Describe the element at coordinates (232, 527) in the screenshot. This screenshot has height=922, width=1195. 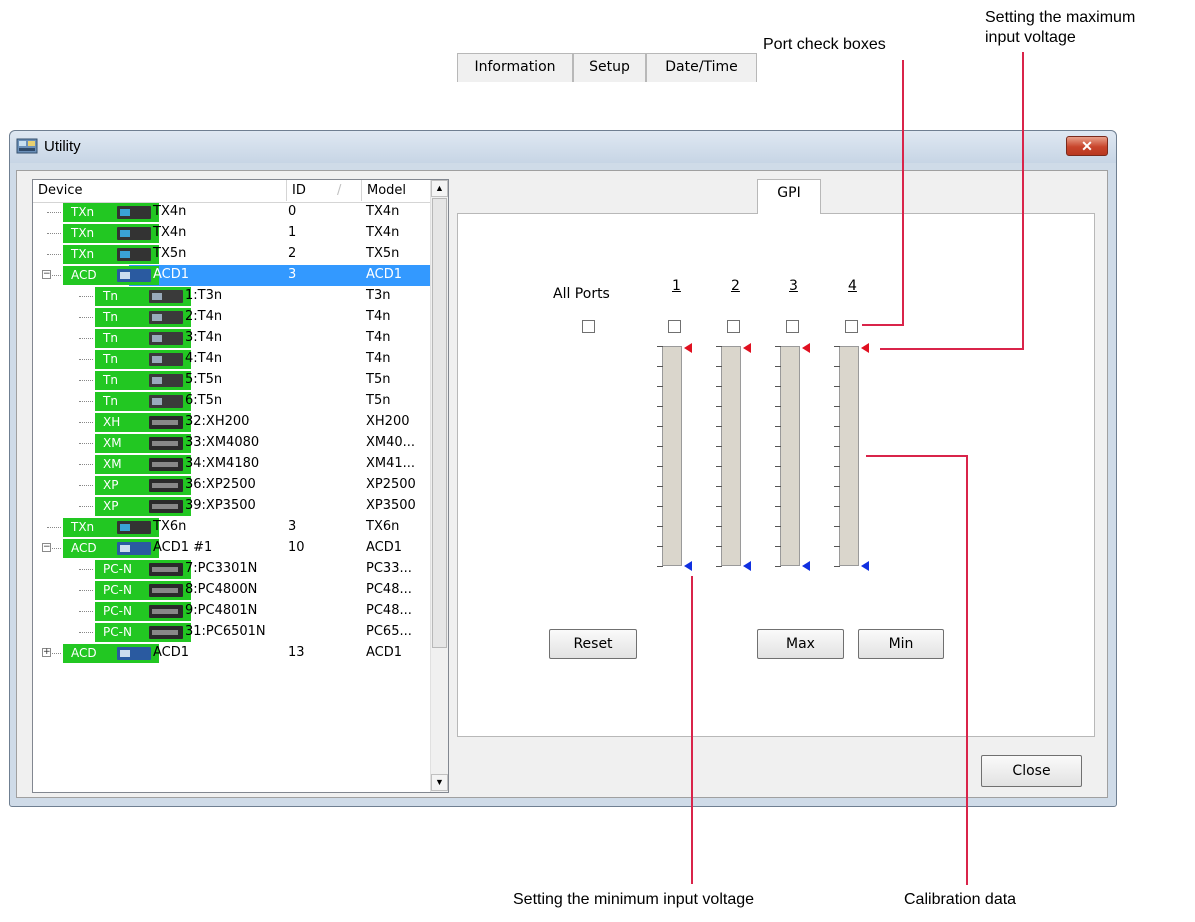
I see `tree-row: TXn TX6n 3 TX6n` at that location.